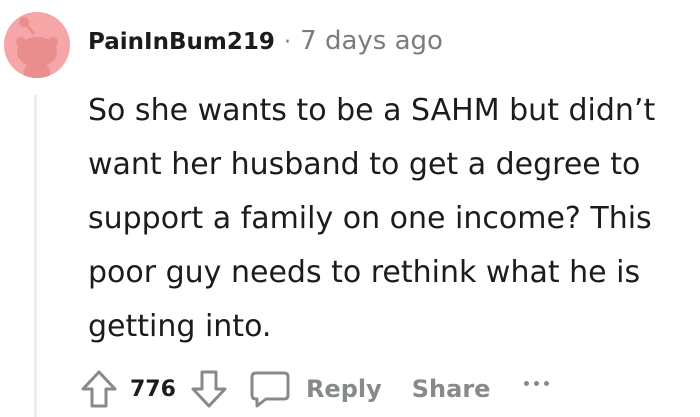  What do you see at coordinates (343, 389) in the screenshot?
I see `reply-label: Reply` at bounding box center [343, 389].